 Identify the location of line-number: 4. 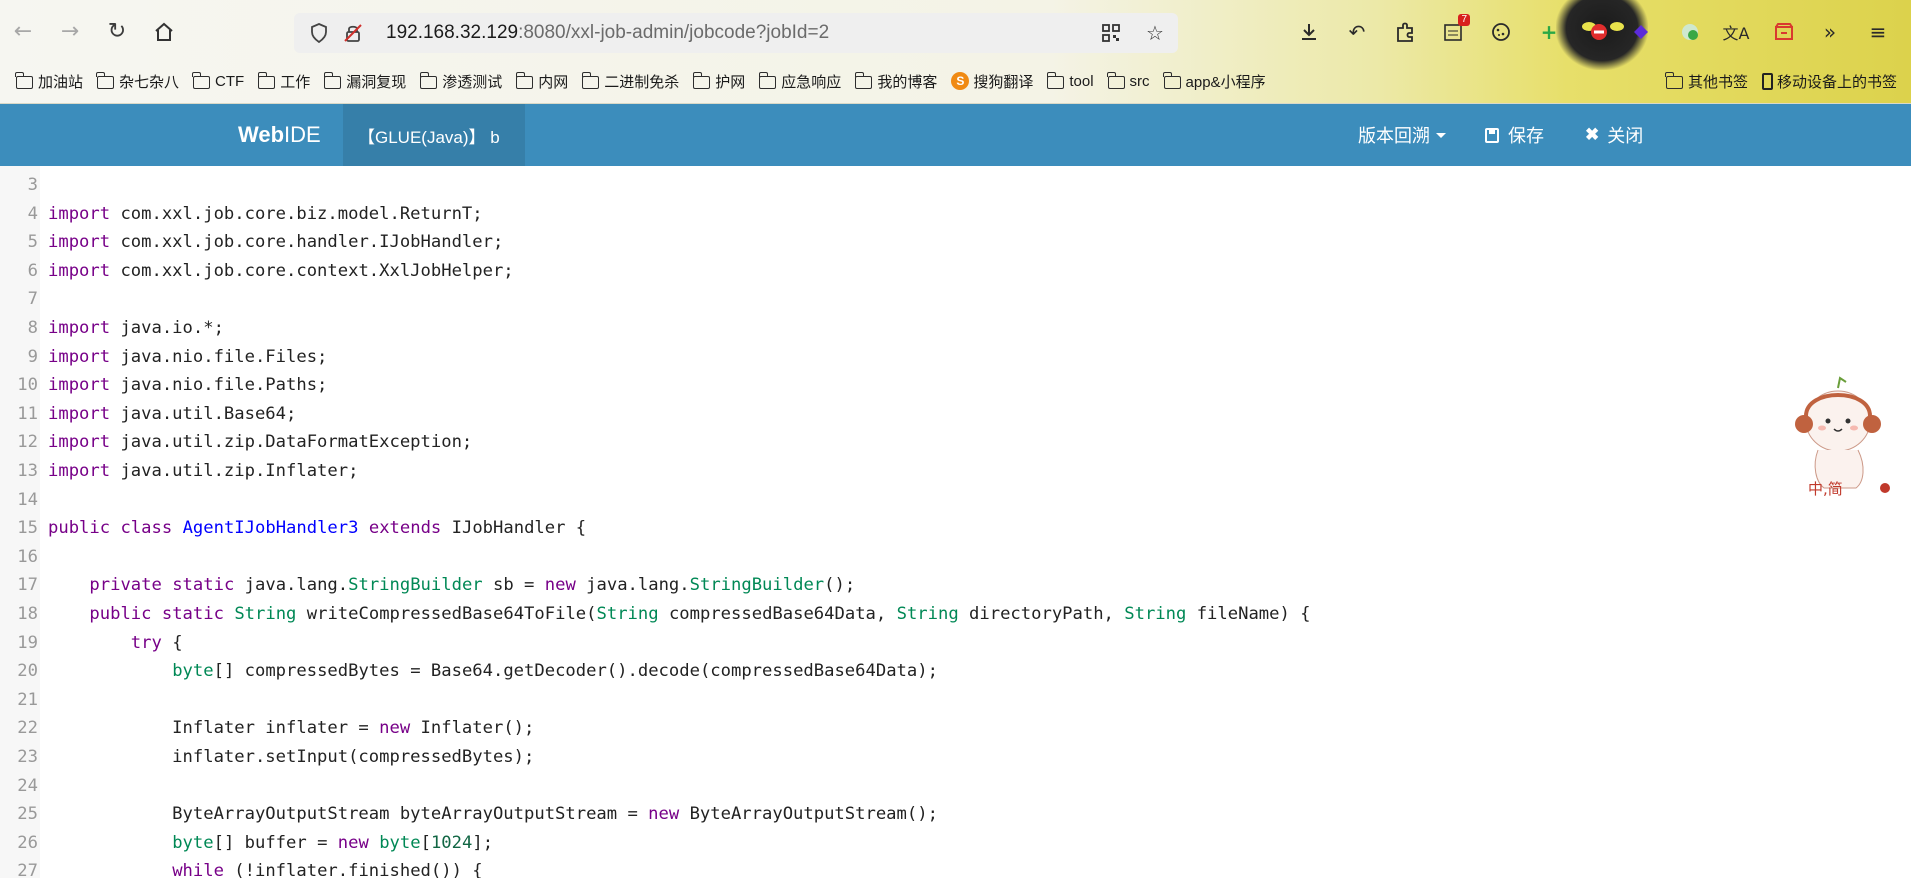
(32, 213).